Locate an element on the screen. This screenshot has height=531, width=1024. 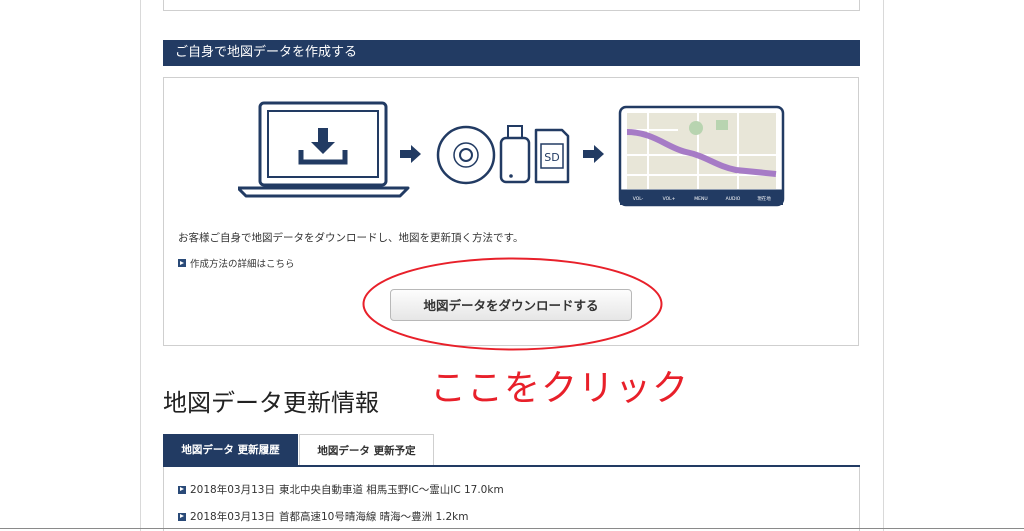
sd-label: SD is located at coordinates (551, 157).